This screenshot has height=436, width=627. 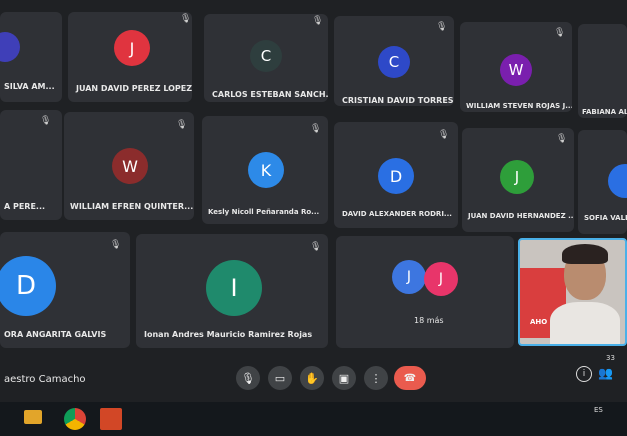 I want to click on participant-tile: SOFIA VALEN, so click(x=602, y=182).